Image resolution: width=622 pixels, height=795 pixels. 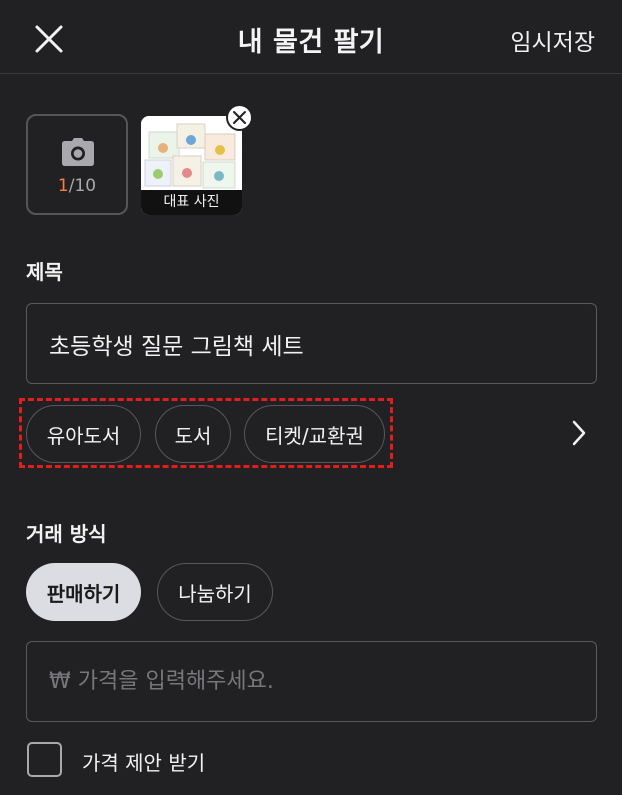 I want to click on add-photo-button: 1/10, so click(x=77, y=164).